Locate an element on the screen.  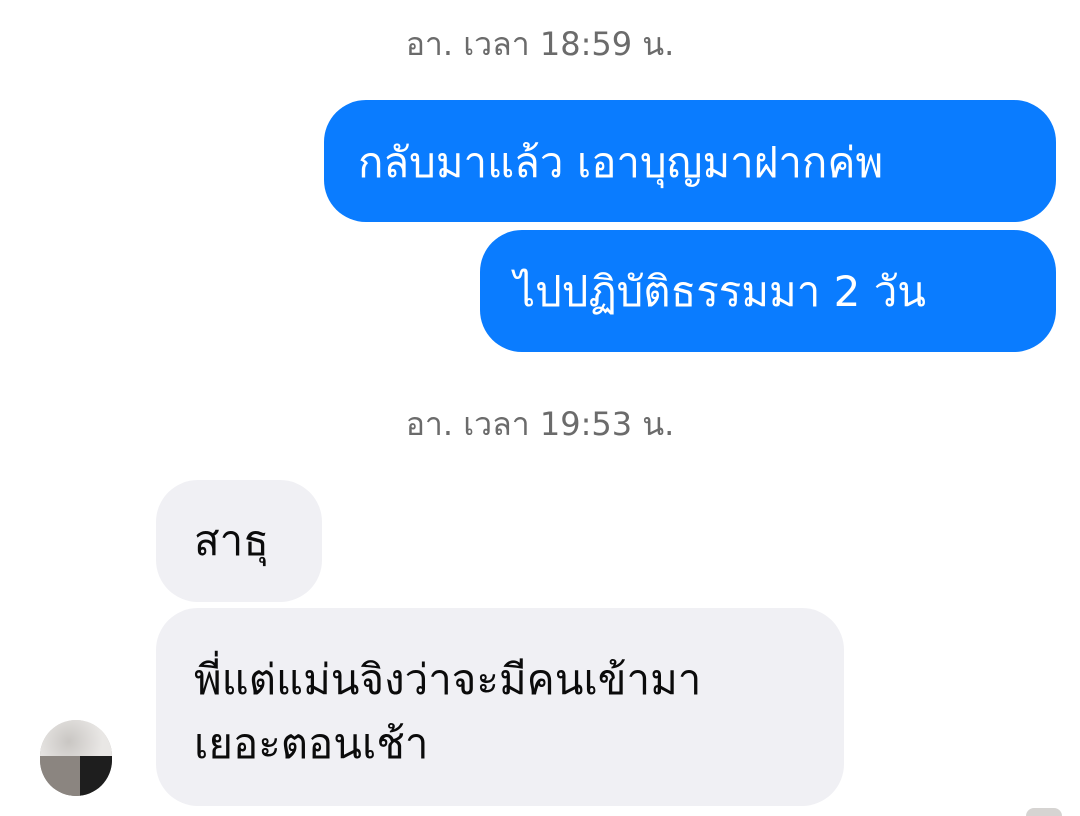
avatar-icon is located at coordinates (76, 758).